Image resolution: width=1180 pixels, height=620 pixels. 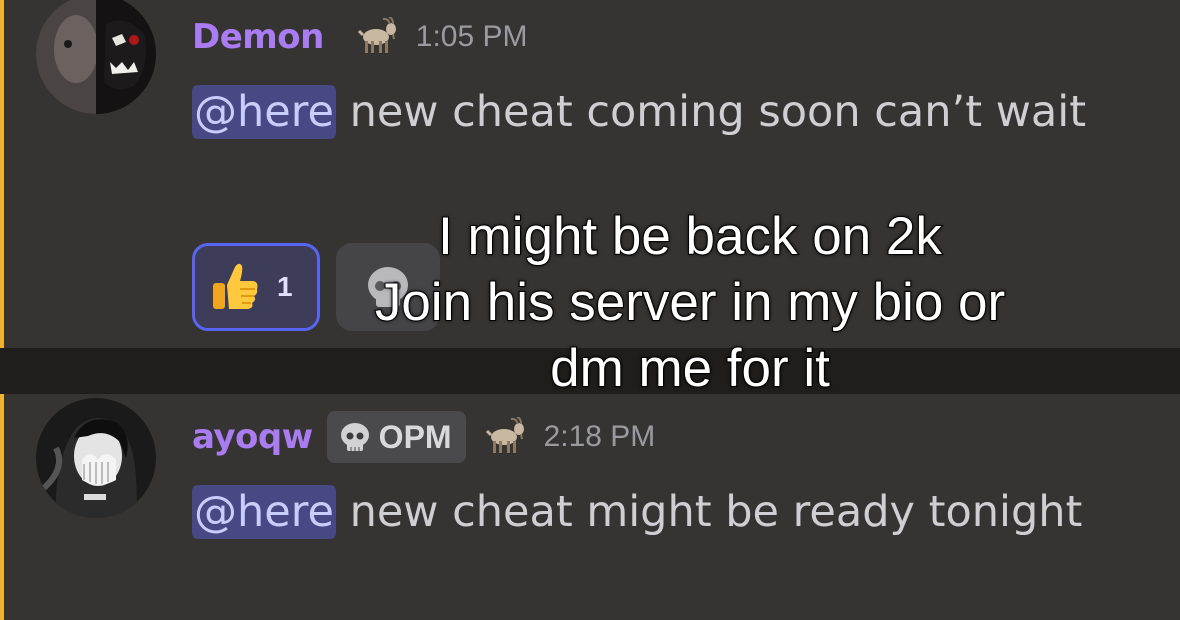 What do you see at coordinates (709, 512) in the screenshot?
I see `message-text: new cheat might be ready tonight` at bounding box center [709, 512].